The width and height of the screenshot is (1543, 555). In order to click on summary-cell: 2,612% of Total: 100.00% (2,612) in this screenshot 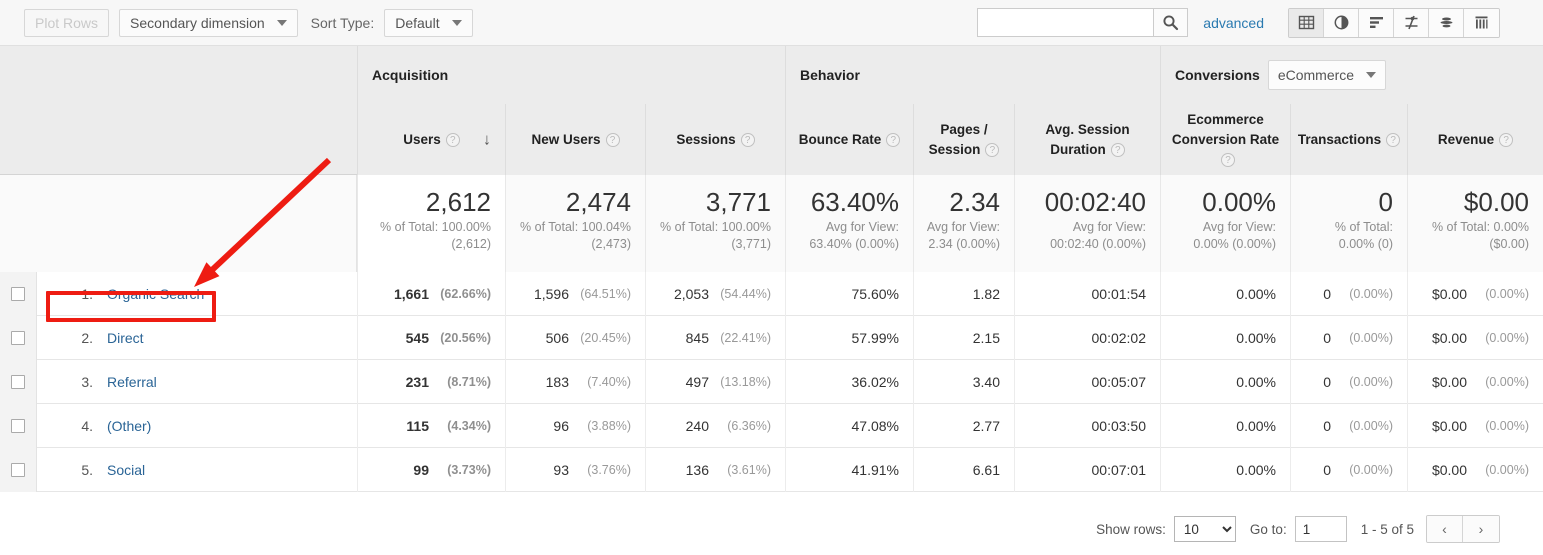, I will do `click(431, 223)`.